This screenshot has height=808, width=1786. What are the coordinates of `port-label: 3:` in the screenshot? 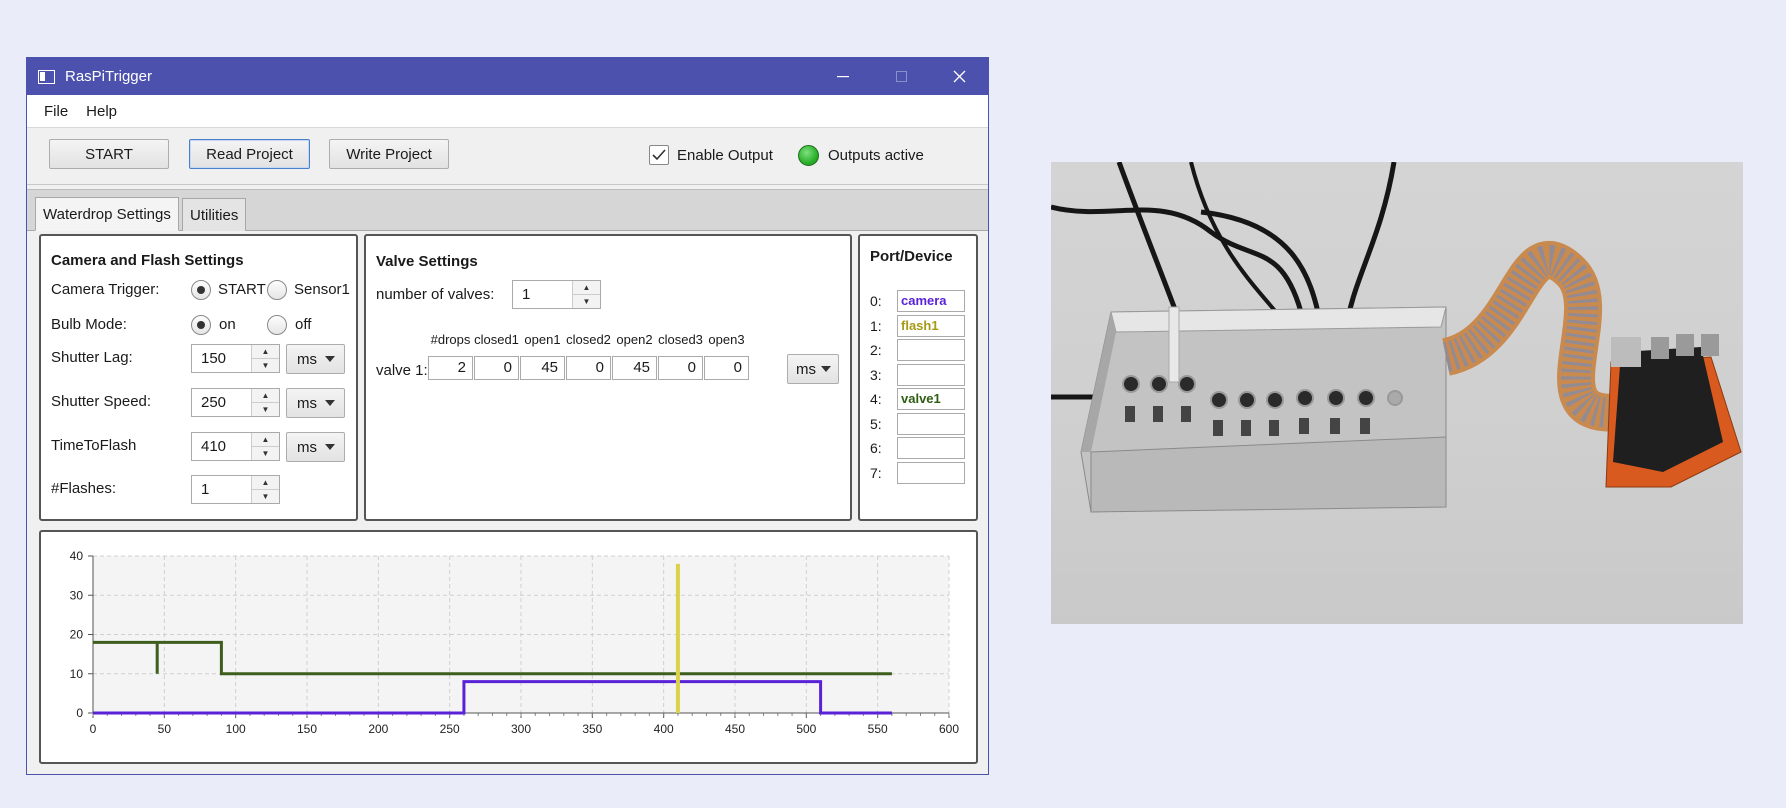 It's located at (876, 374).